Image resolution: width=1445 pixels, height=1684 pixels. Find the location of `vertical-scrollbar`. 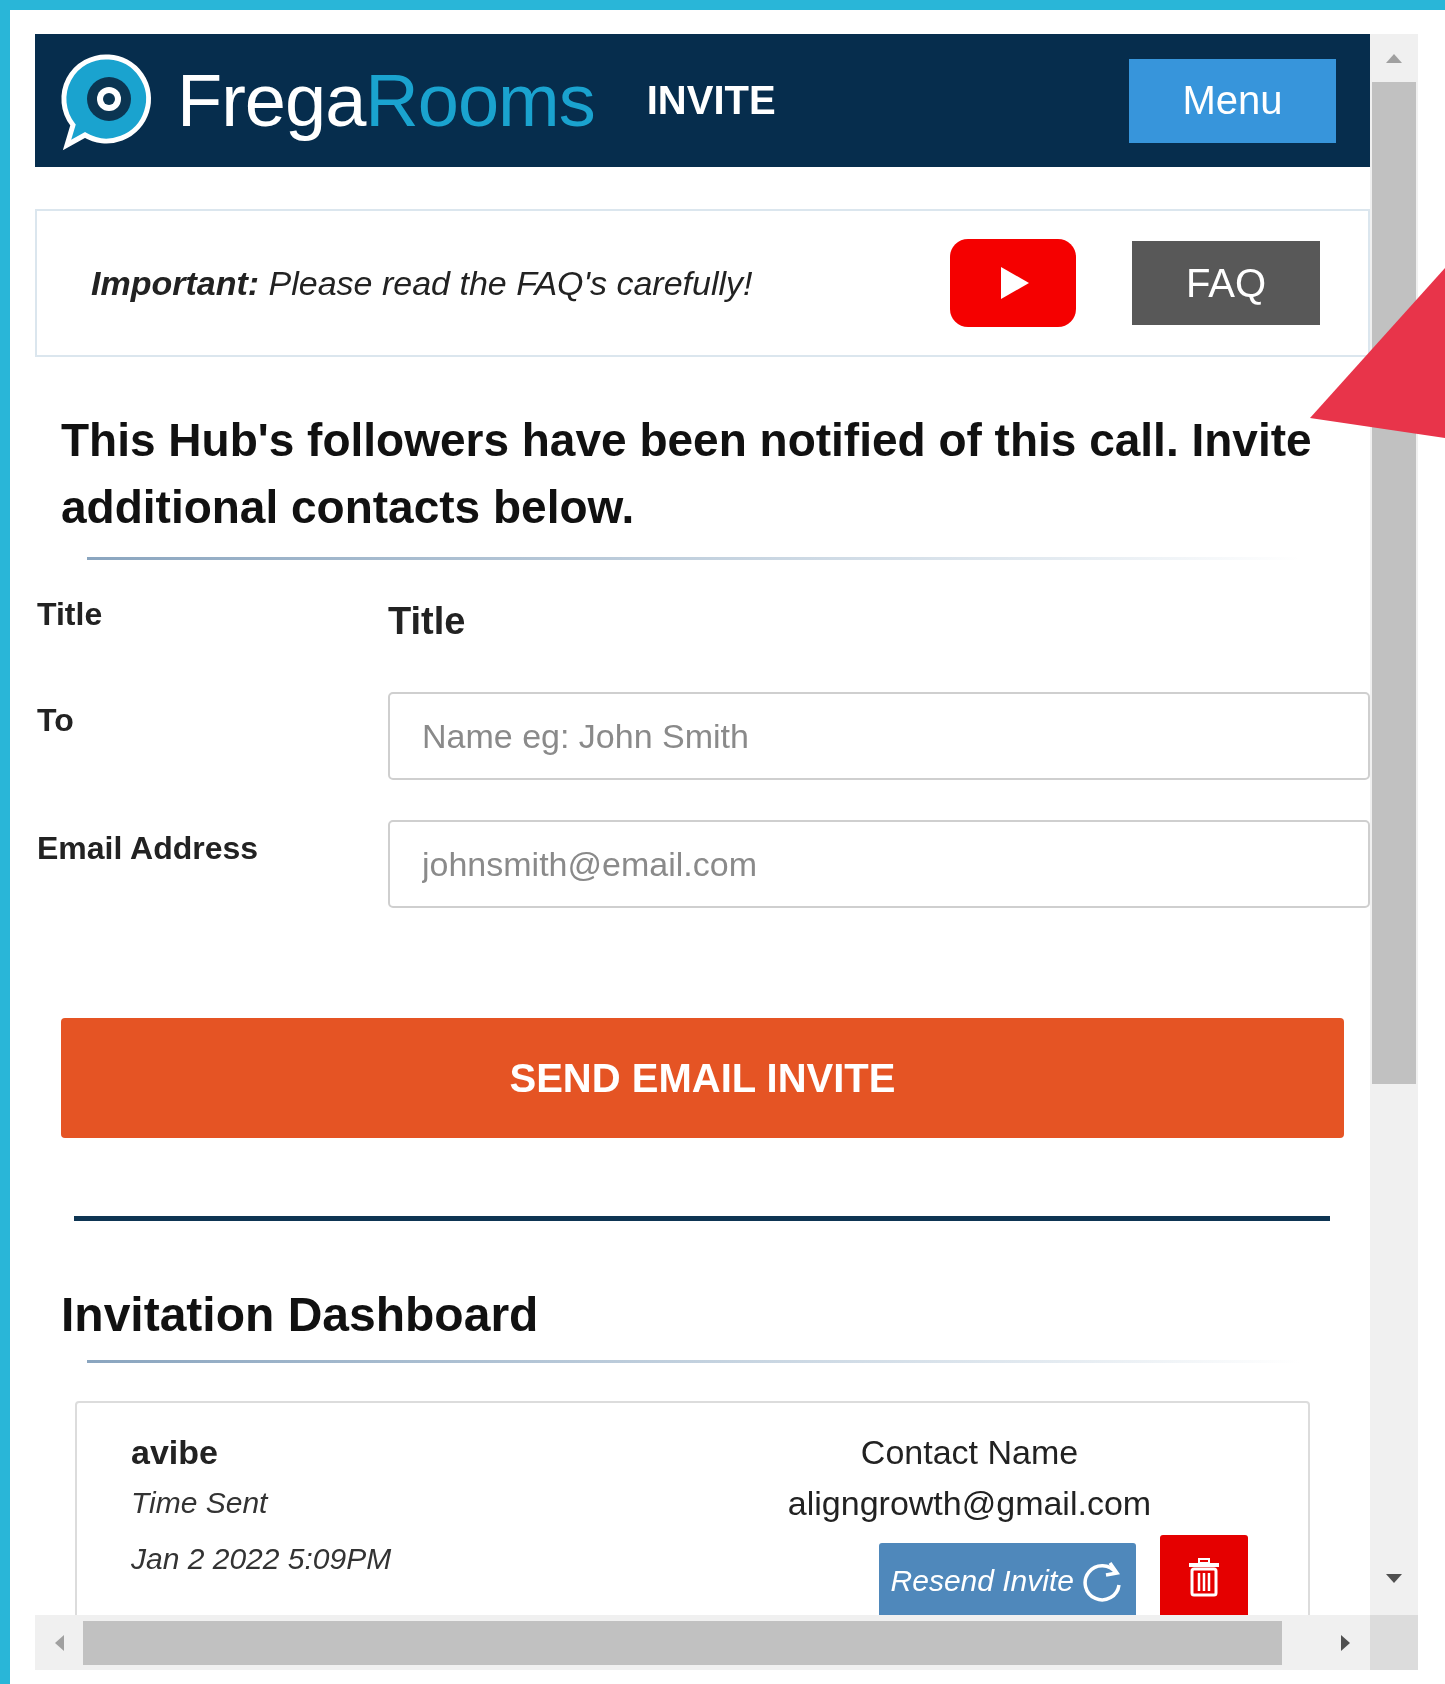

vertical-scrollbar is located at coordinates (1394, 824).